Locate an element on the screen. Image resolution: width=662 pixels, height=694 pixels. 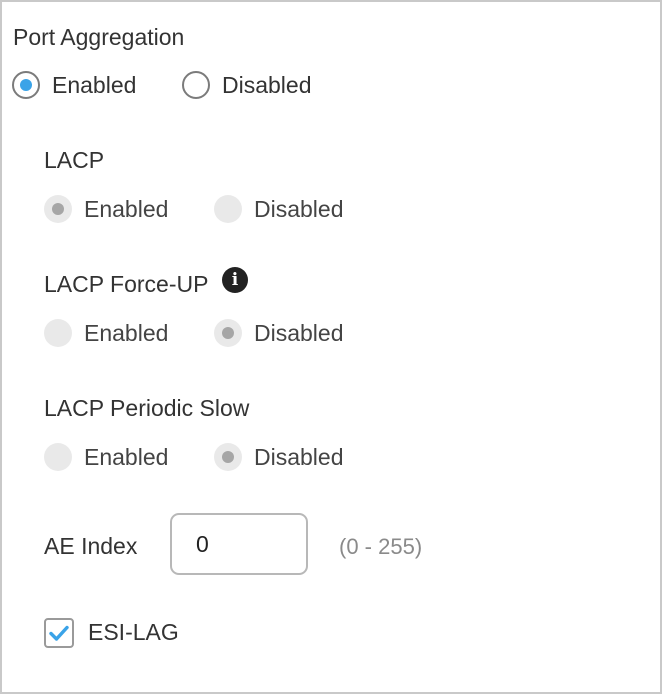
checkmark-icon is located at coordinates (59, 633).